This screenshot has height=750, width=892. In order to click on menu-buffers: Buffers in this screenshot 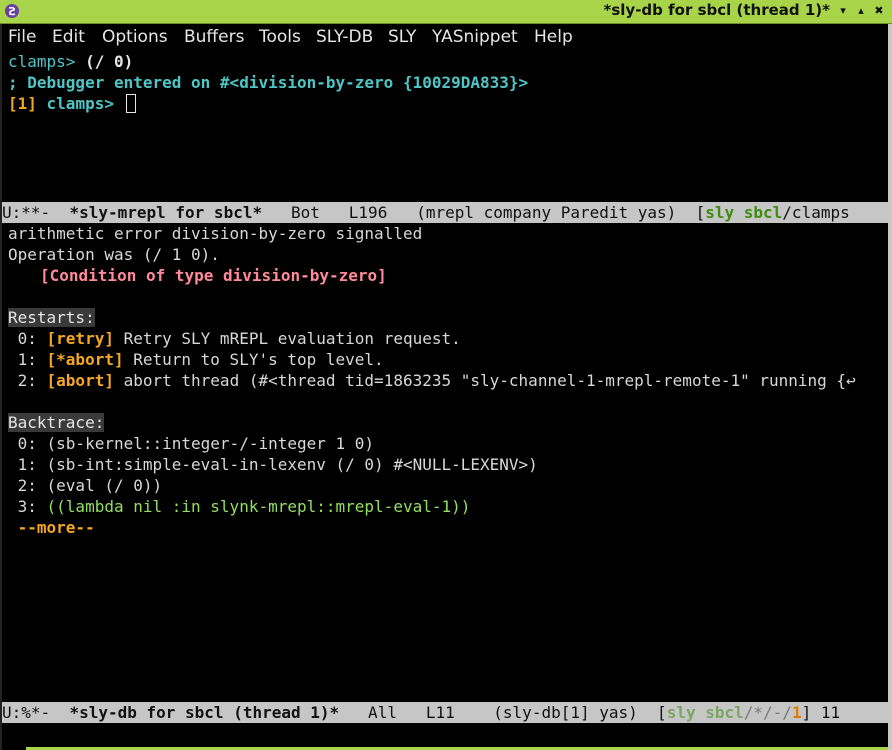, I will do `click(214, 37)`.